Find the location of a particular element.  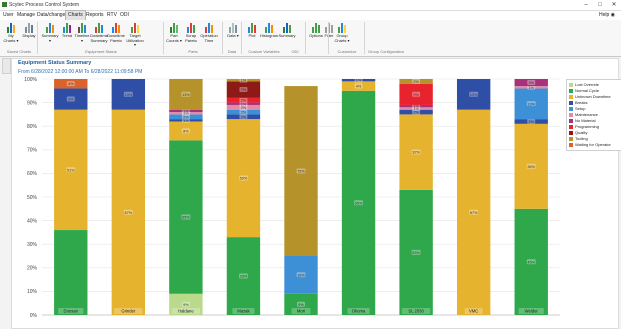

x-category-label: Doosan is located at coordinates (71, 310).